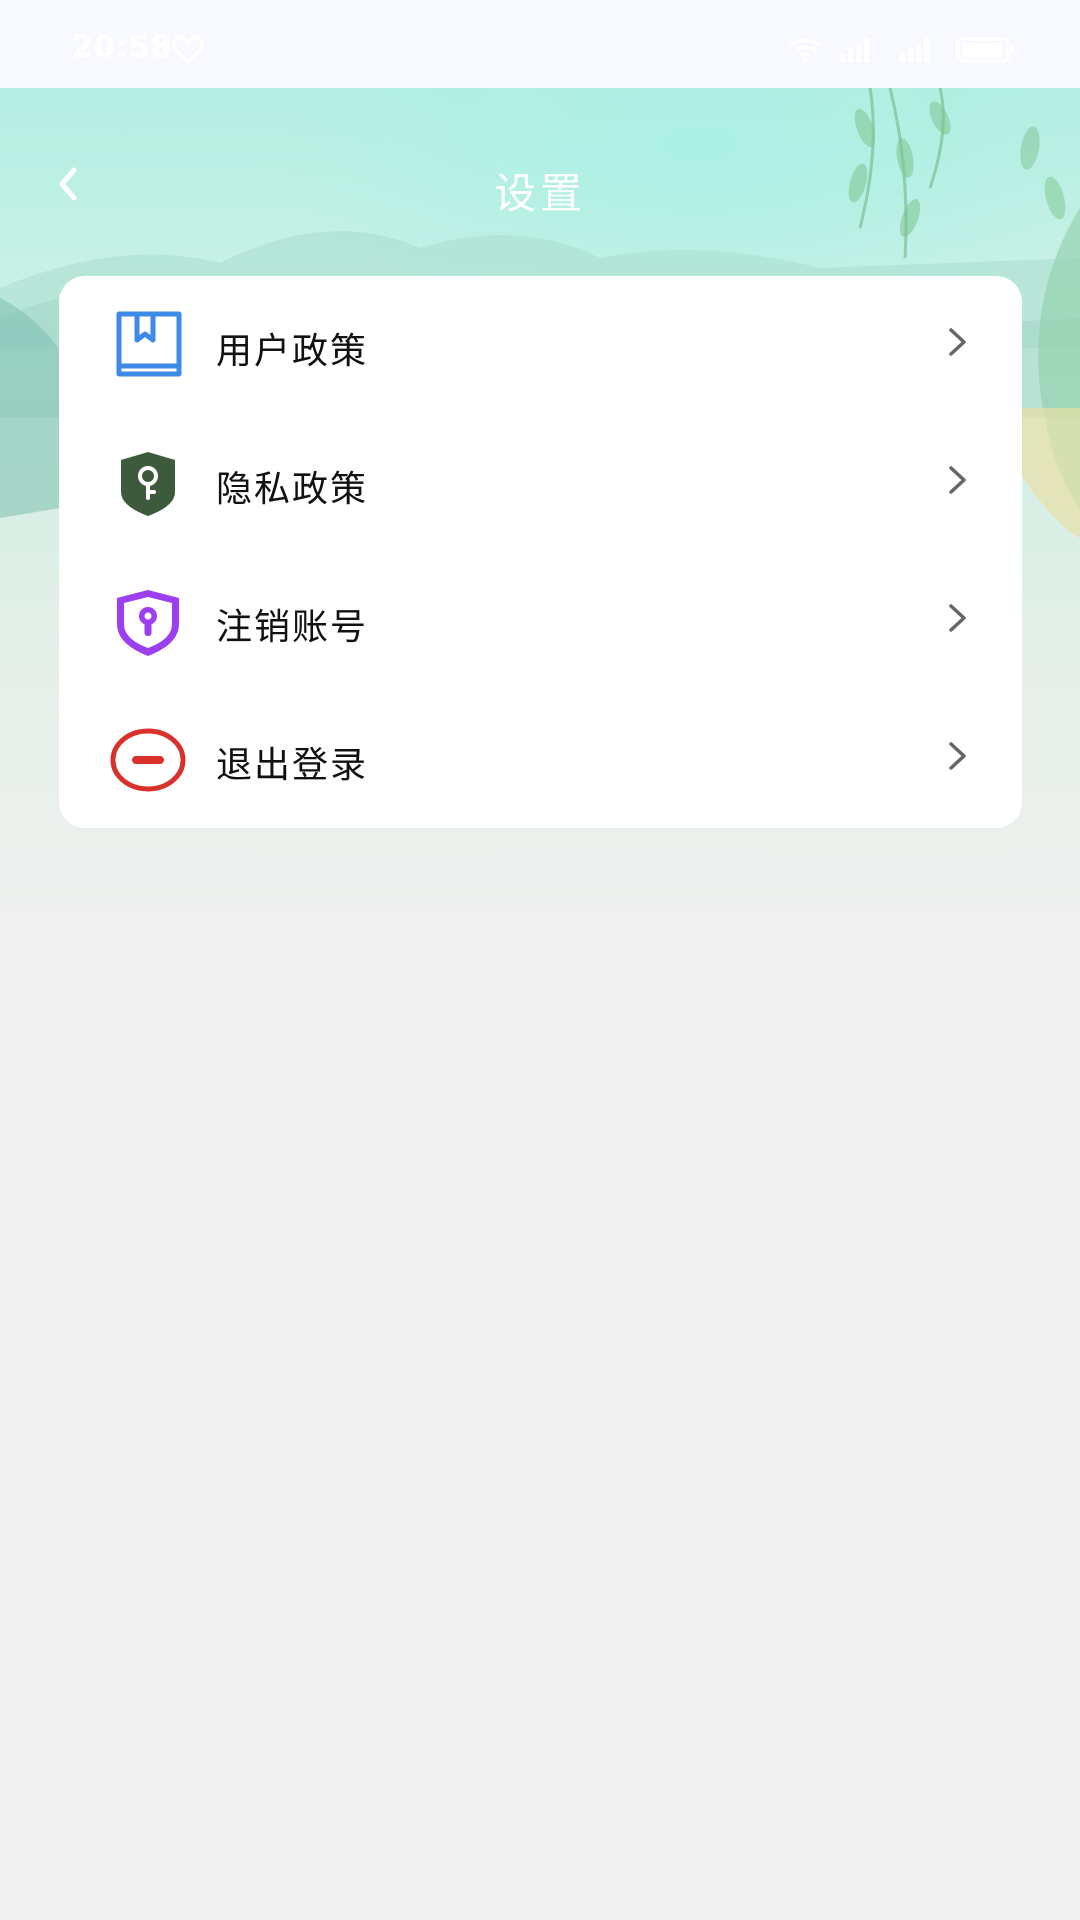 The image size is (1080, 1920). What do you see at coordinates (292, 489) in the screenshot?
I see `menu-item-label: 隐私政策` at bounding box center [292, 489].